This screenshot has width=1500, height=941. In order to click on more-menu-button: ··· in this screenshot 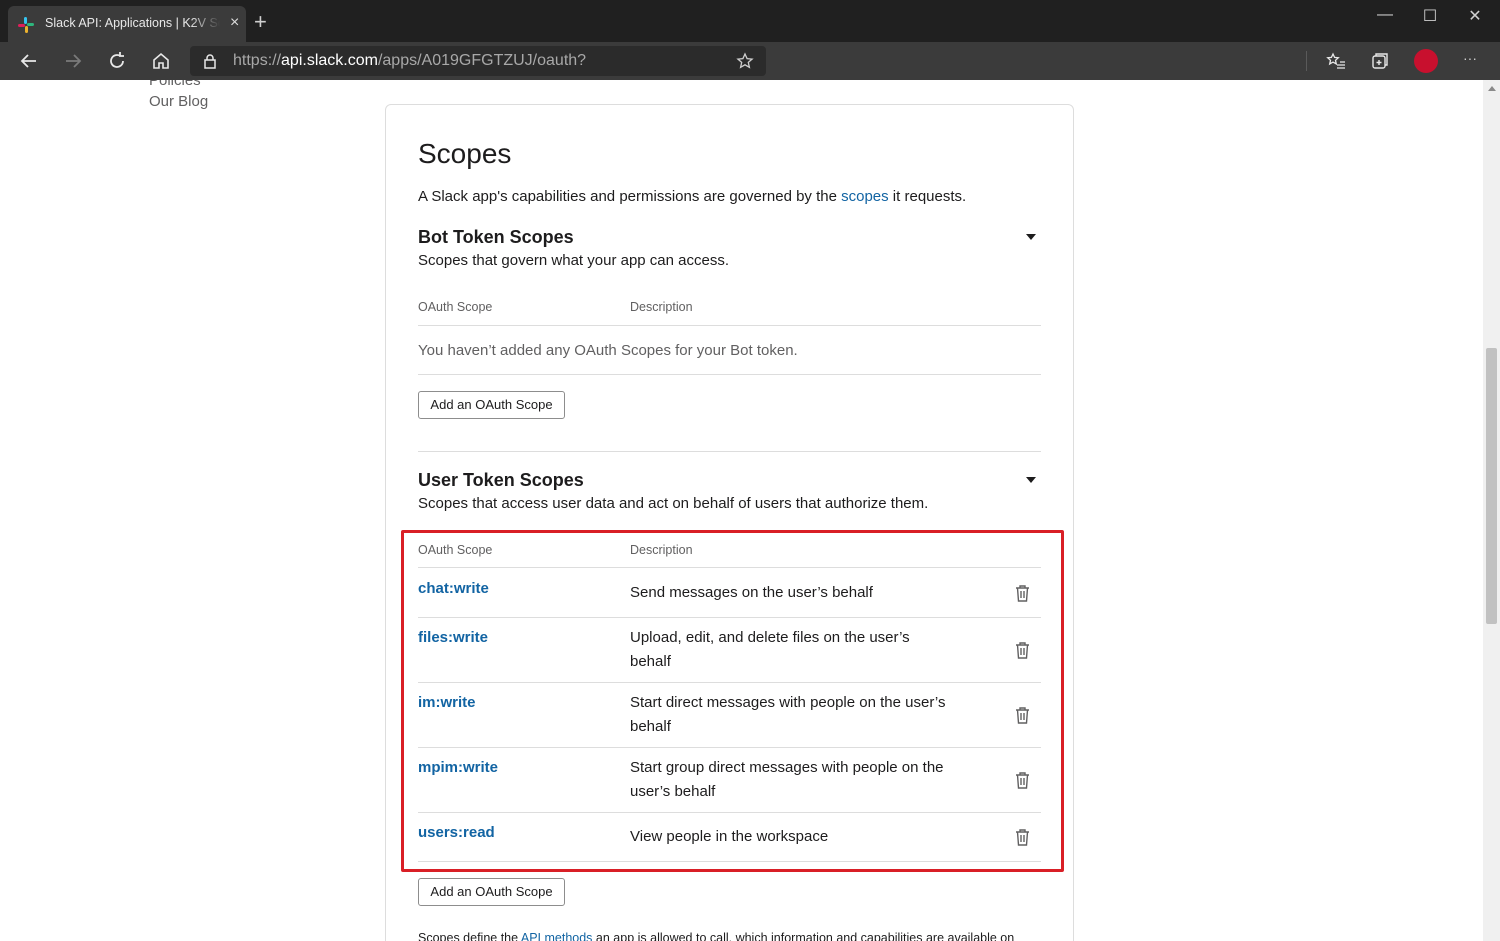, I will do `click(1470, 58)`.